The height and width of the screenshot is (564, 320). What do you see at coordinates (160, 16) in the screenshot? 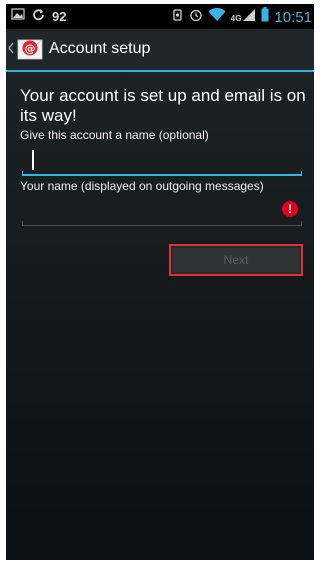
I see `status-bar: 92 4G 10:51` at bounding box center [160, 16].